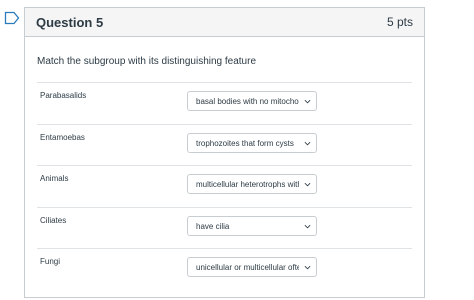 The image size is (474, 300). Describe the element at coordinates (247, 101) in the screenshot. I see `dropdown-selected-value: basal bodies with no mitochondria` at that location.